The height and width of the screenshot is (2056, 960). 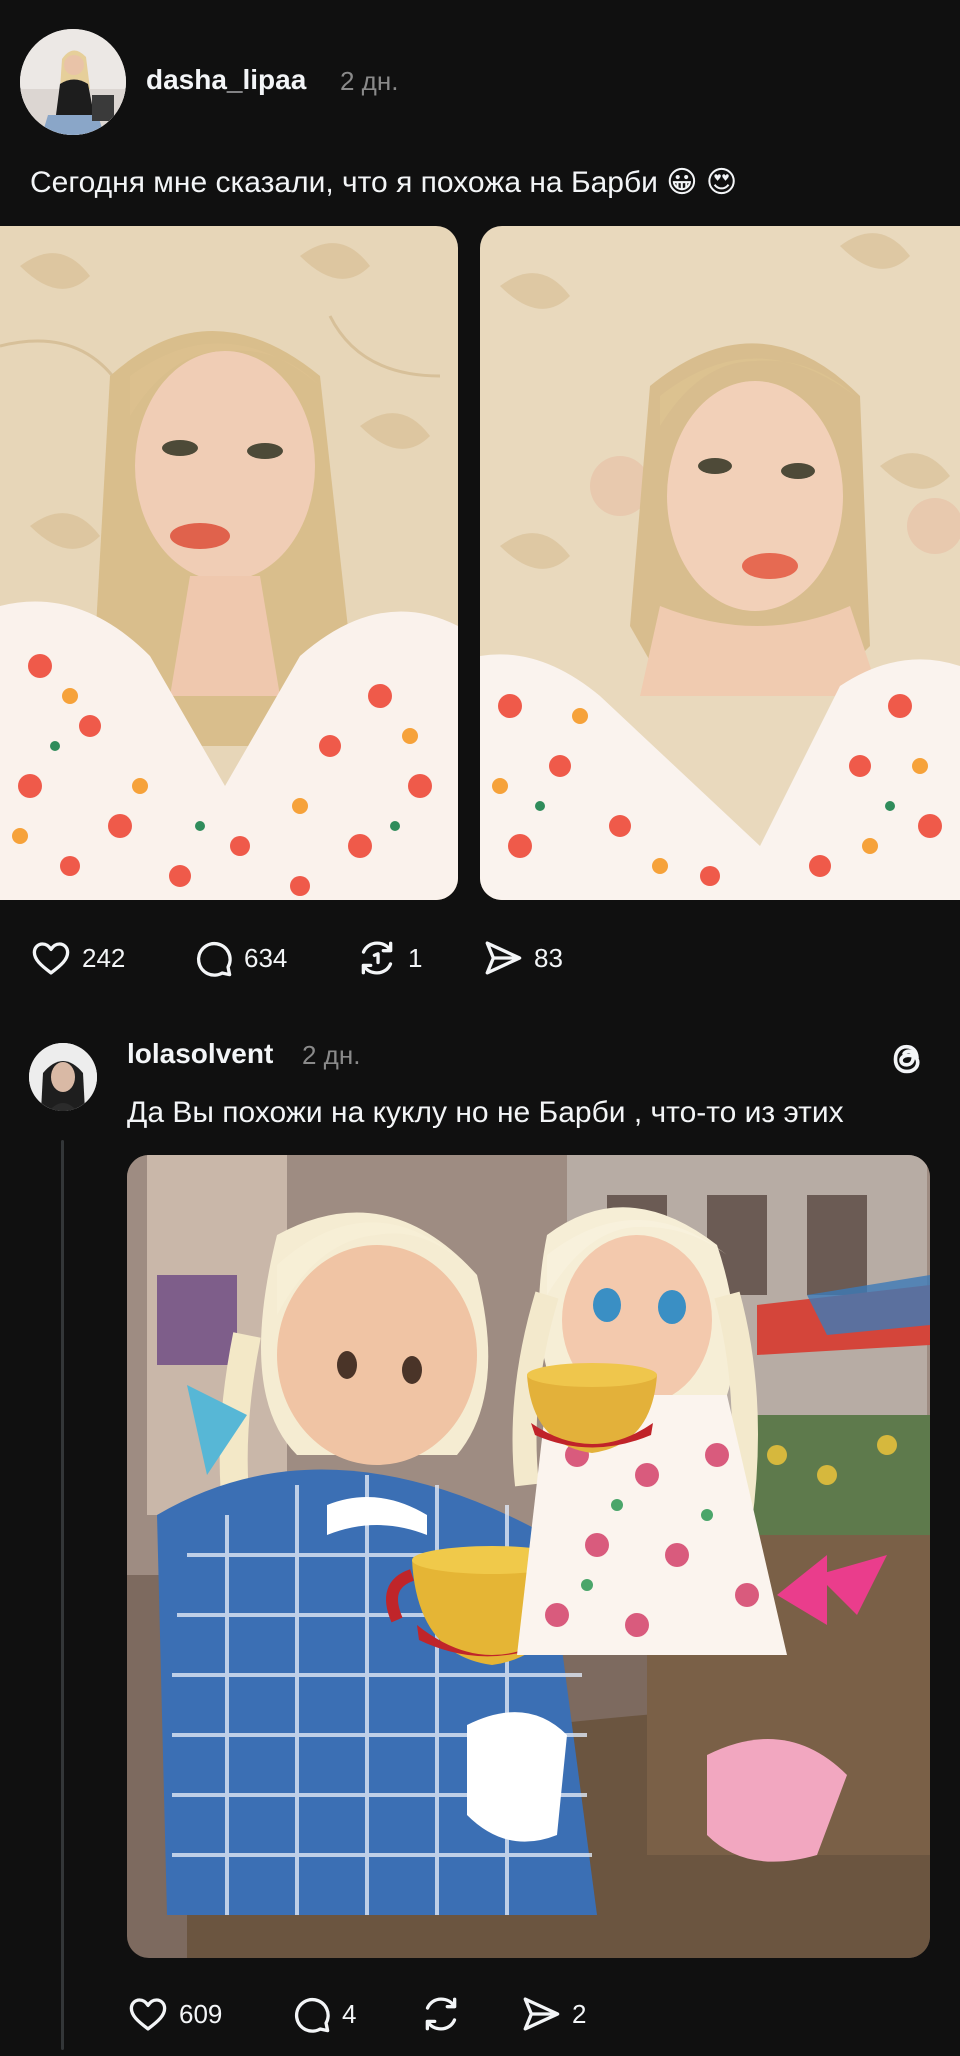 What do you see at coordinates (104, 957) in the screenshot?
I see `like-count: 242` at bounding box center [104, 957].